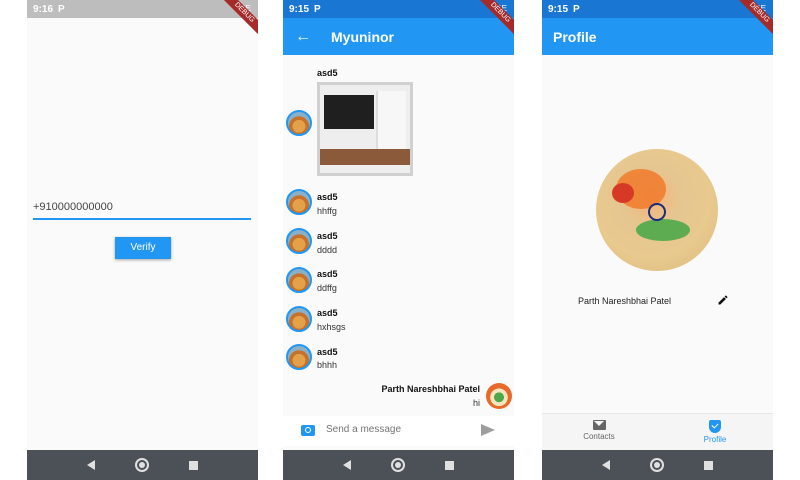  Describe the element at coordinates (715, 439) in the screenshot. I see `nav-profile-label: Profile` at that location.